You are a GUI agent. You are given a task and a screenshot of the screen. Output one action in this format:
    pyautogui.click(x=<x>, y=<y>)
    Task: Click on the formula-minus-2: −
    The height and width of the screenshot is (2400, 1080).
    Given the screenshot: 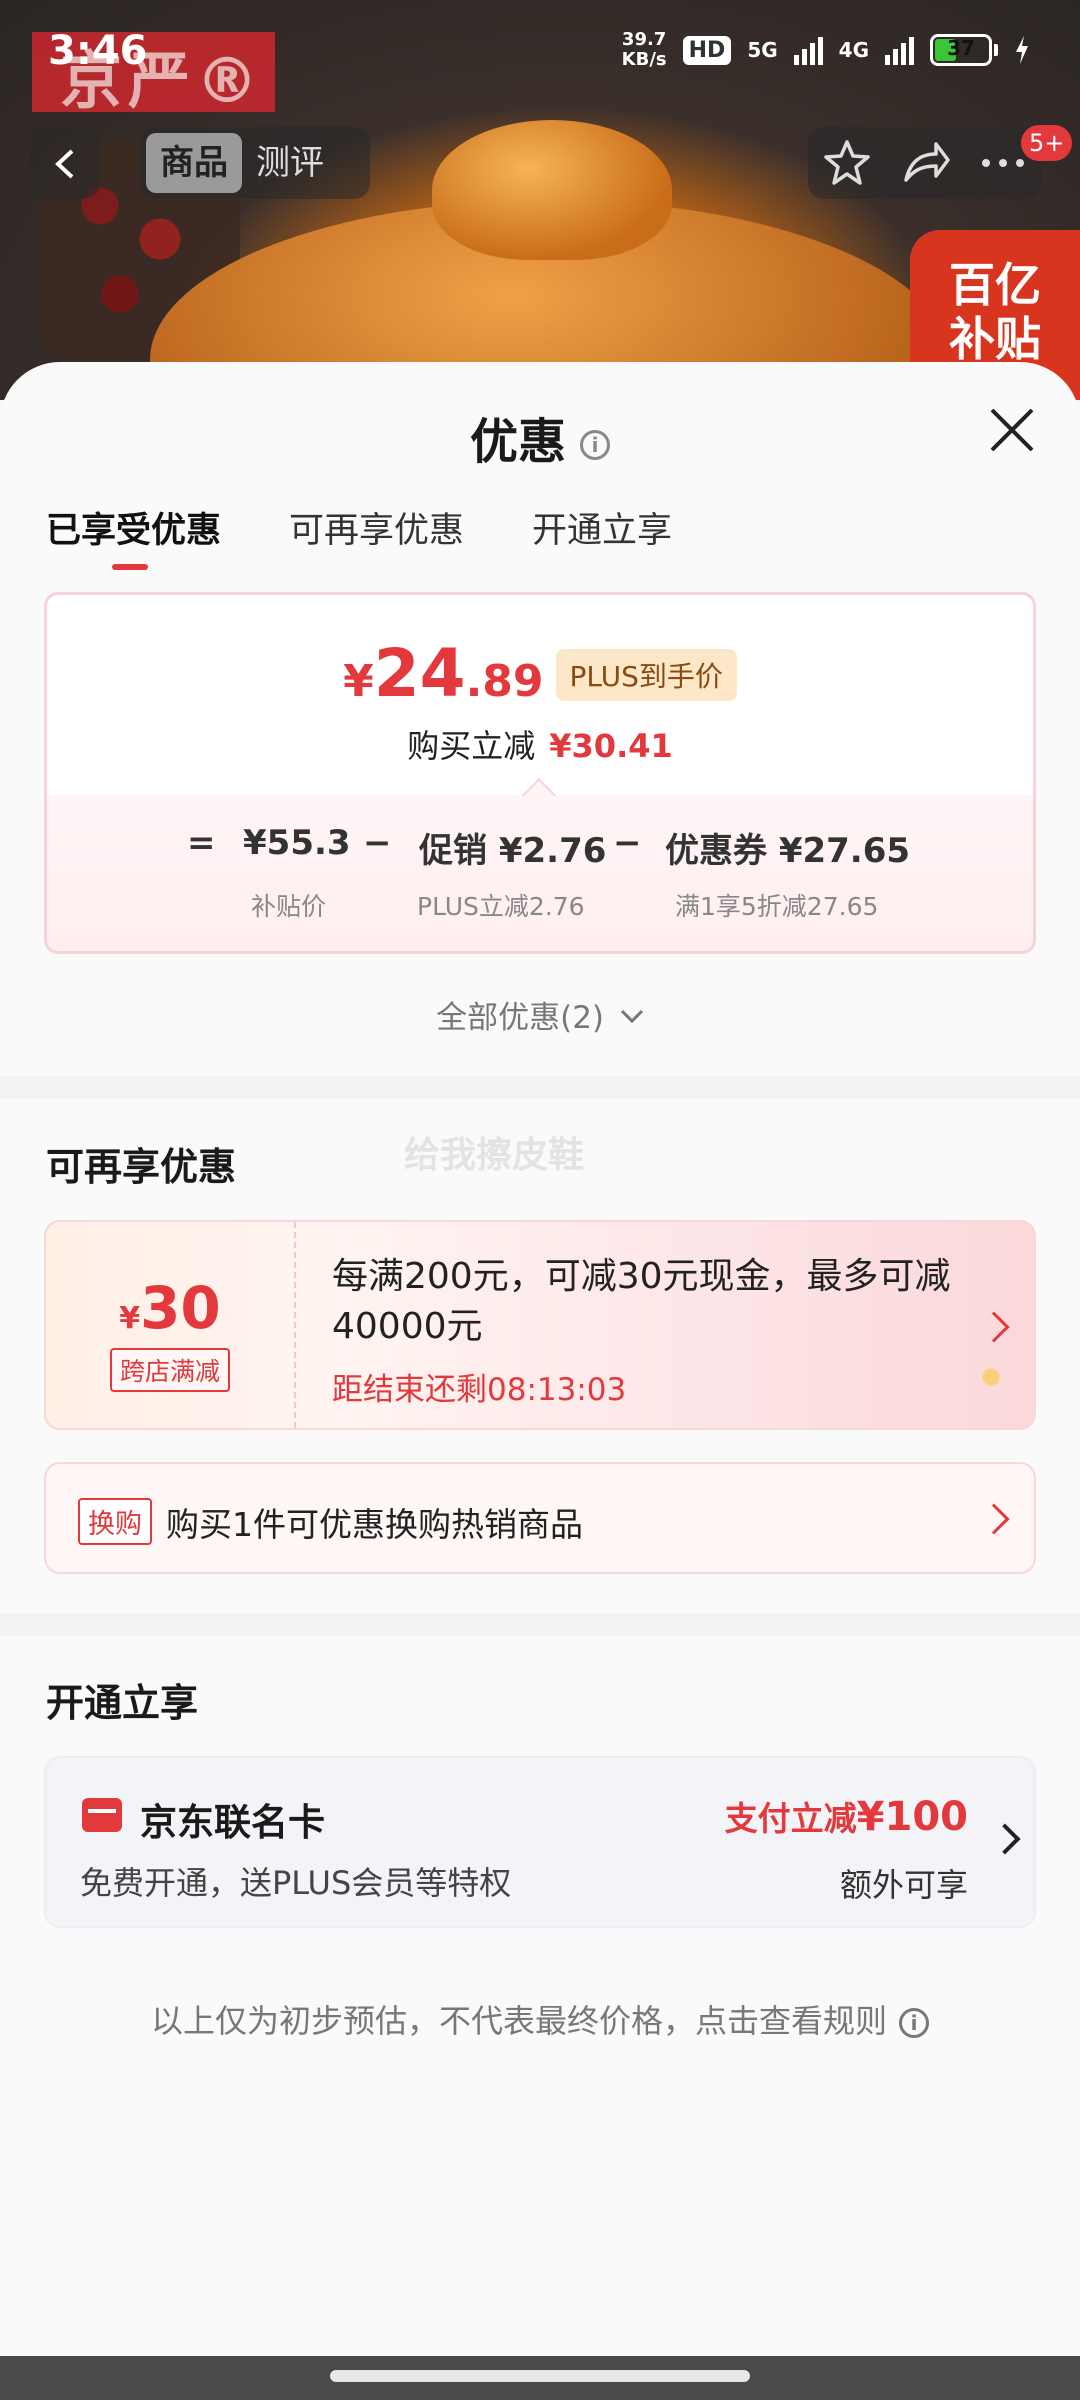 What is the action you would take?
    pyautogui.click(x=627, y=843)
    